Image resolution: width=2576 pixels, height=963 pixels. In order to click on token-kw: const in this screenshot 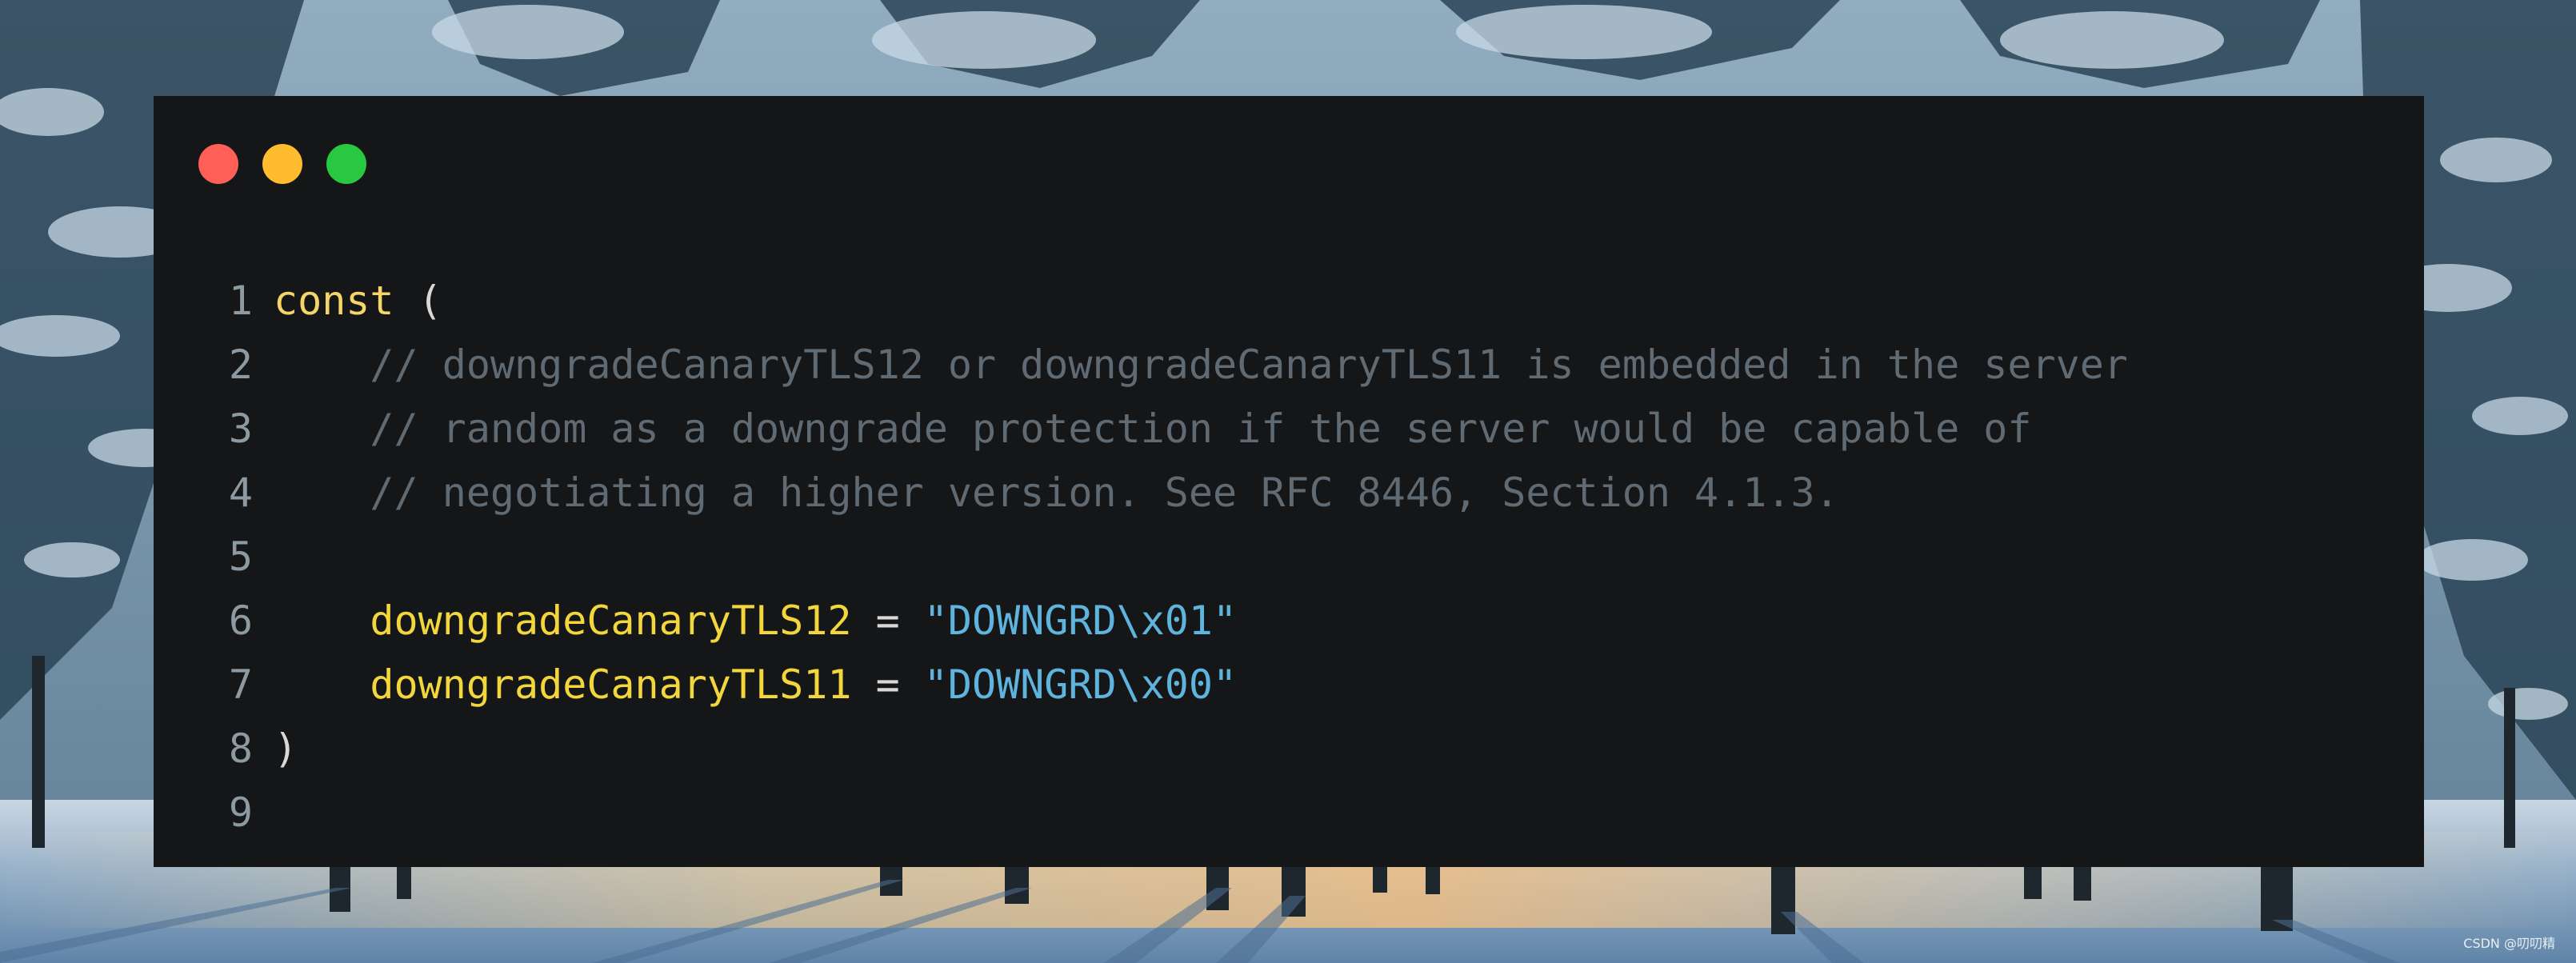, I will do `click(334, 301)`.